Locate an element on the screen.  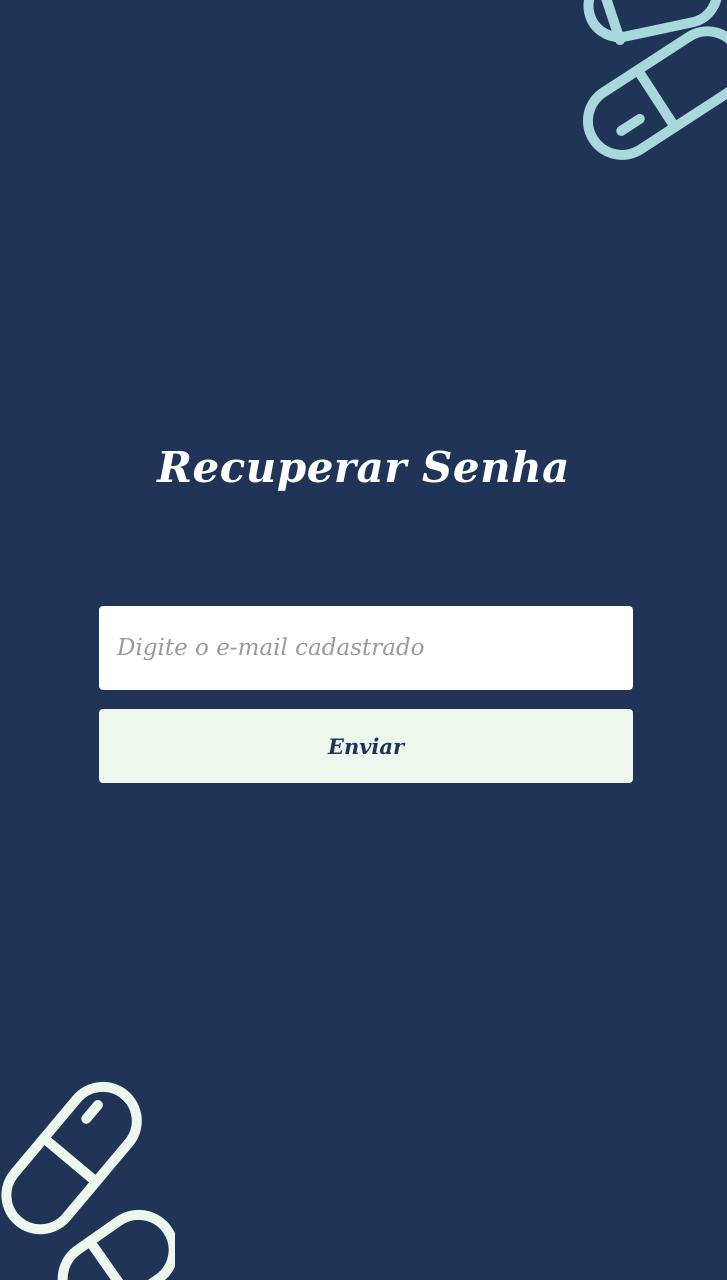
send-button: Enviar is located at coordinates (366, 746).